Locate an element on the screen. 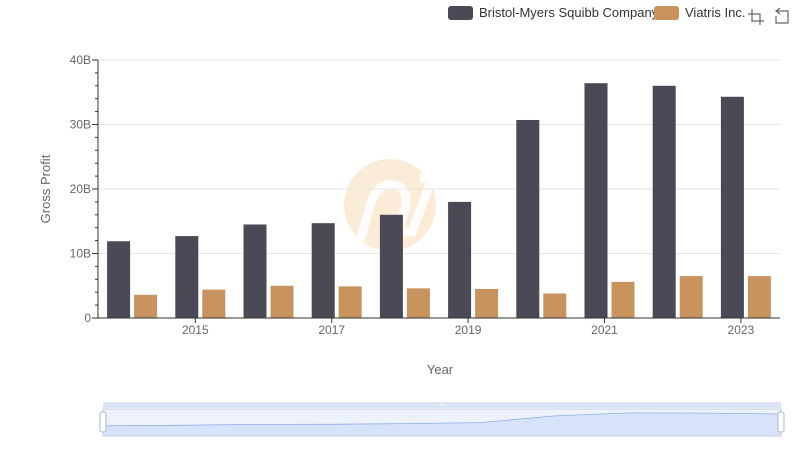  slider-right-handle is located at coordinates (781, 422).